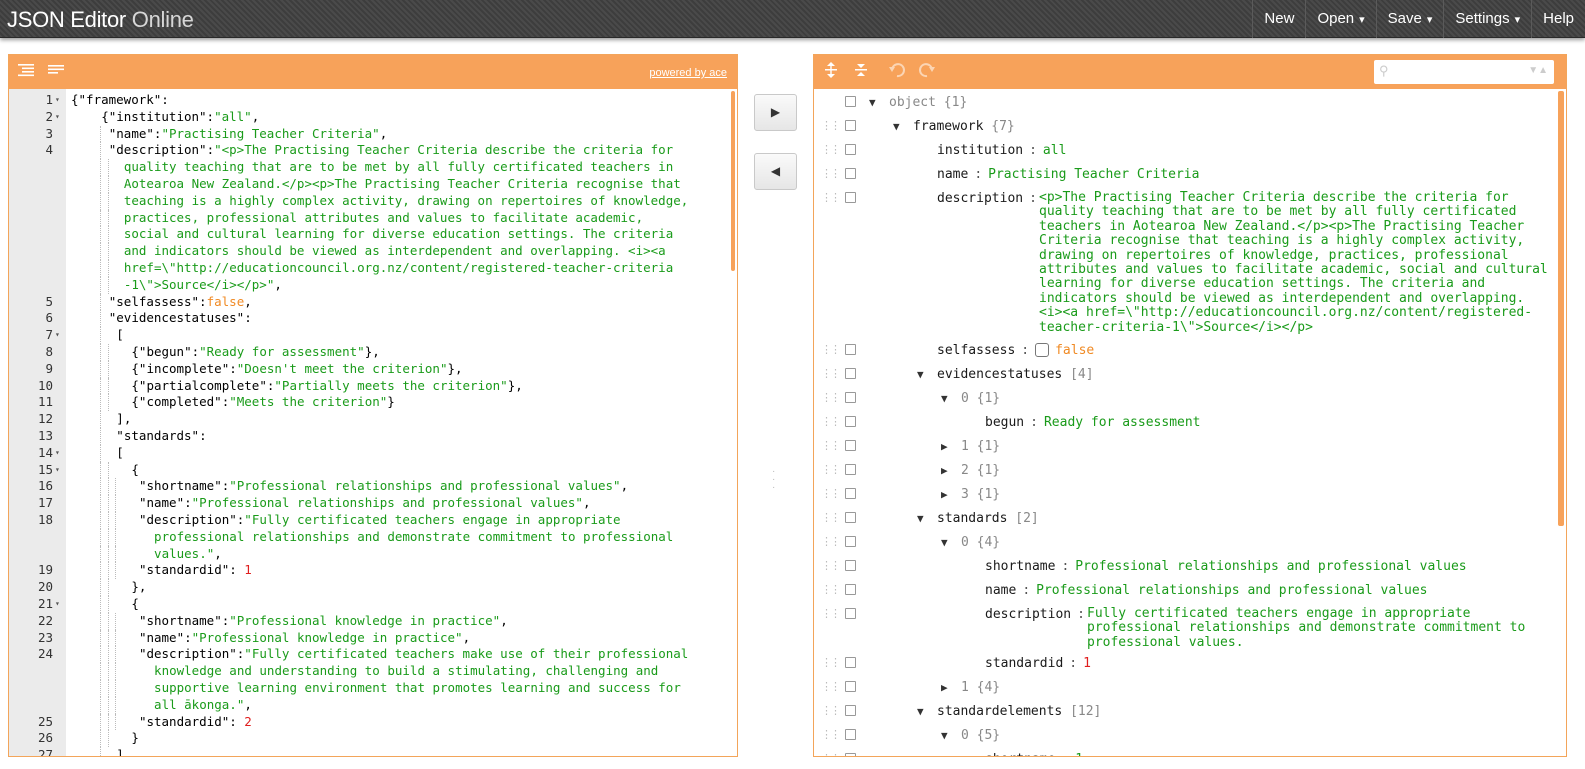  I want to click on expand-all-icon, so click(831, 72).